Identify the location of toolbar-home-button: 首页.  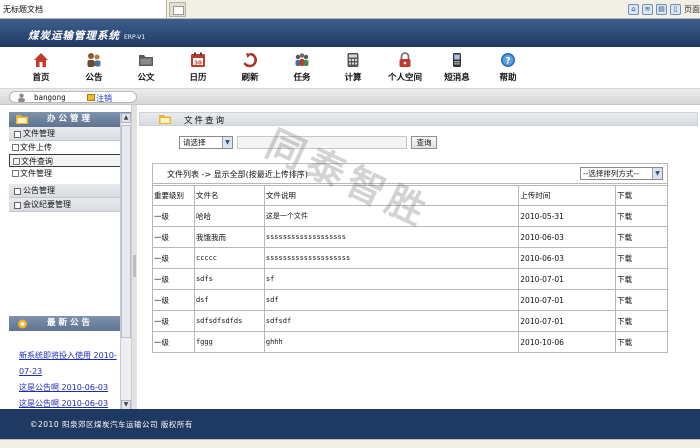
(41, 69).